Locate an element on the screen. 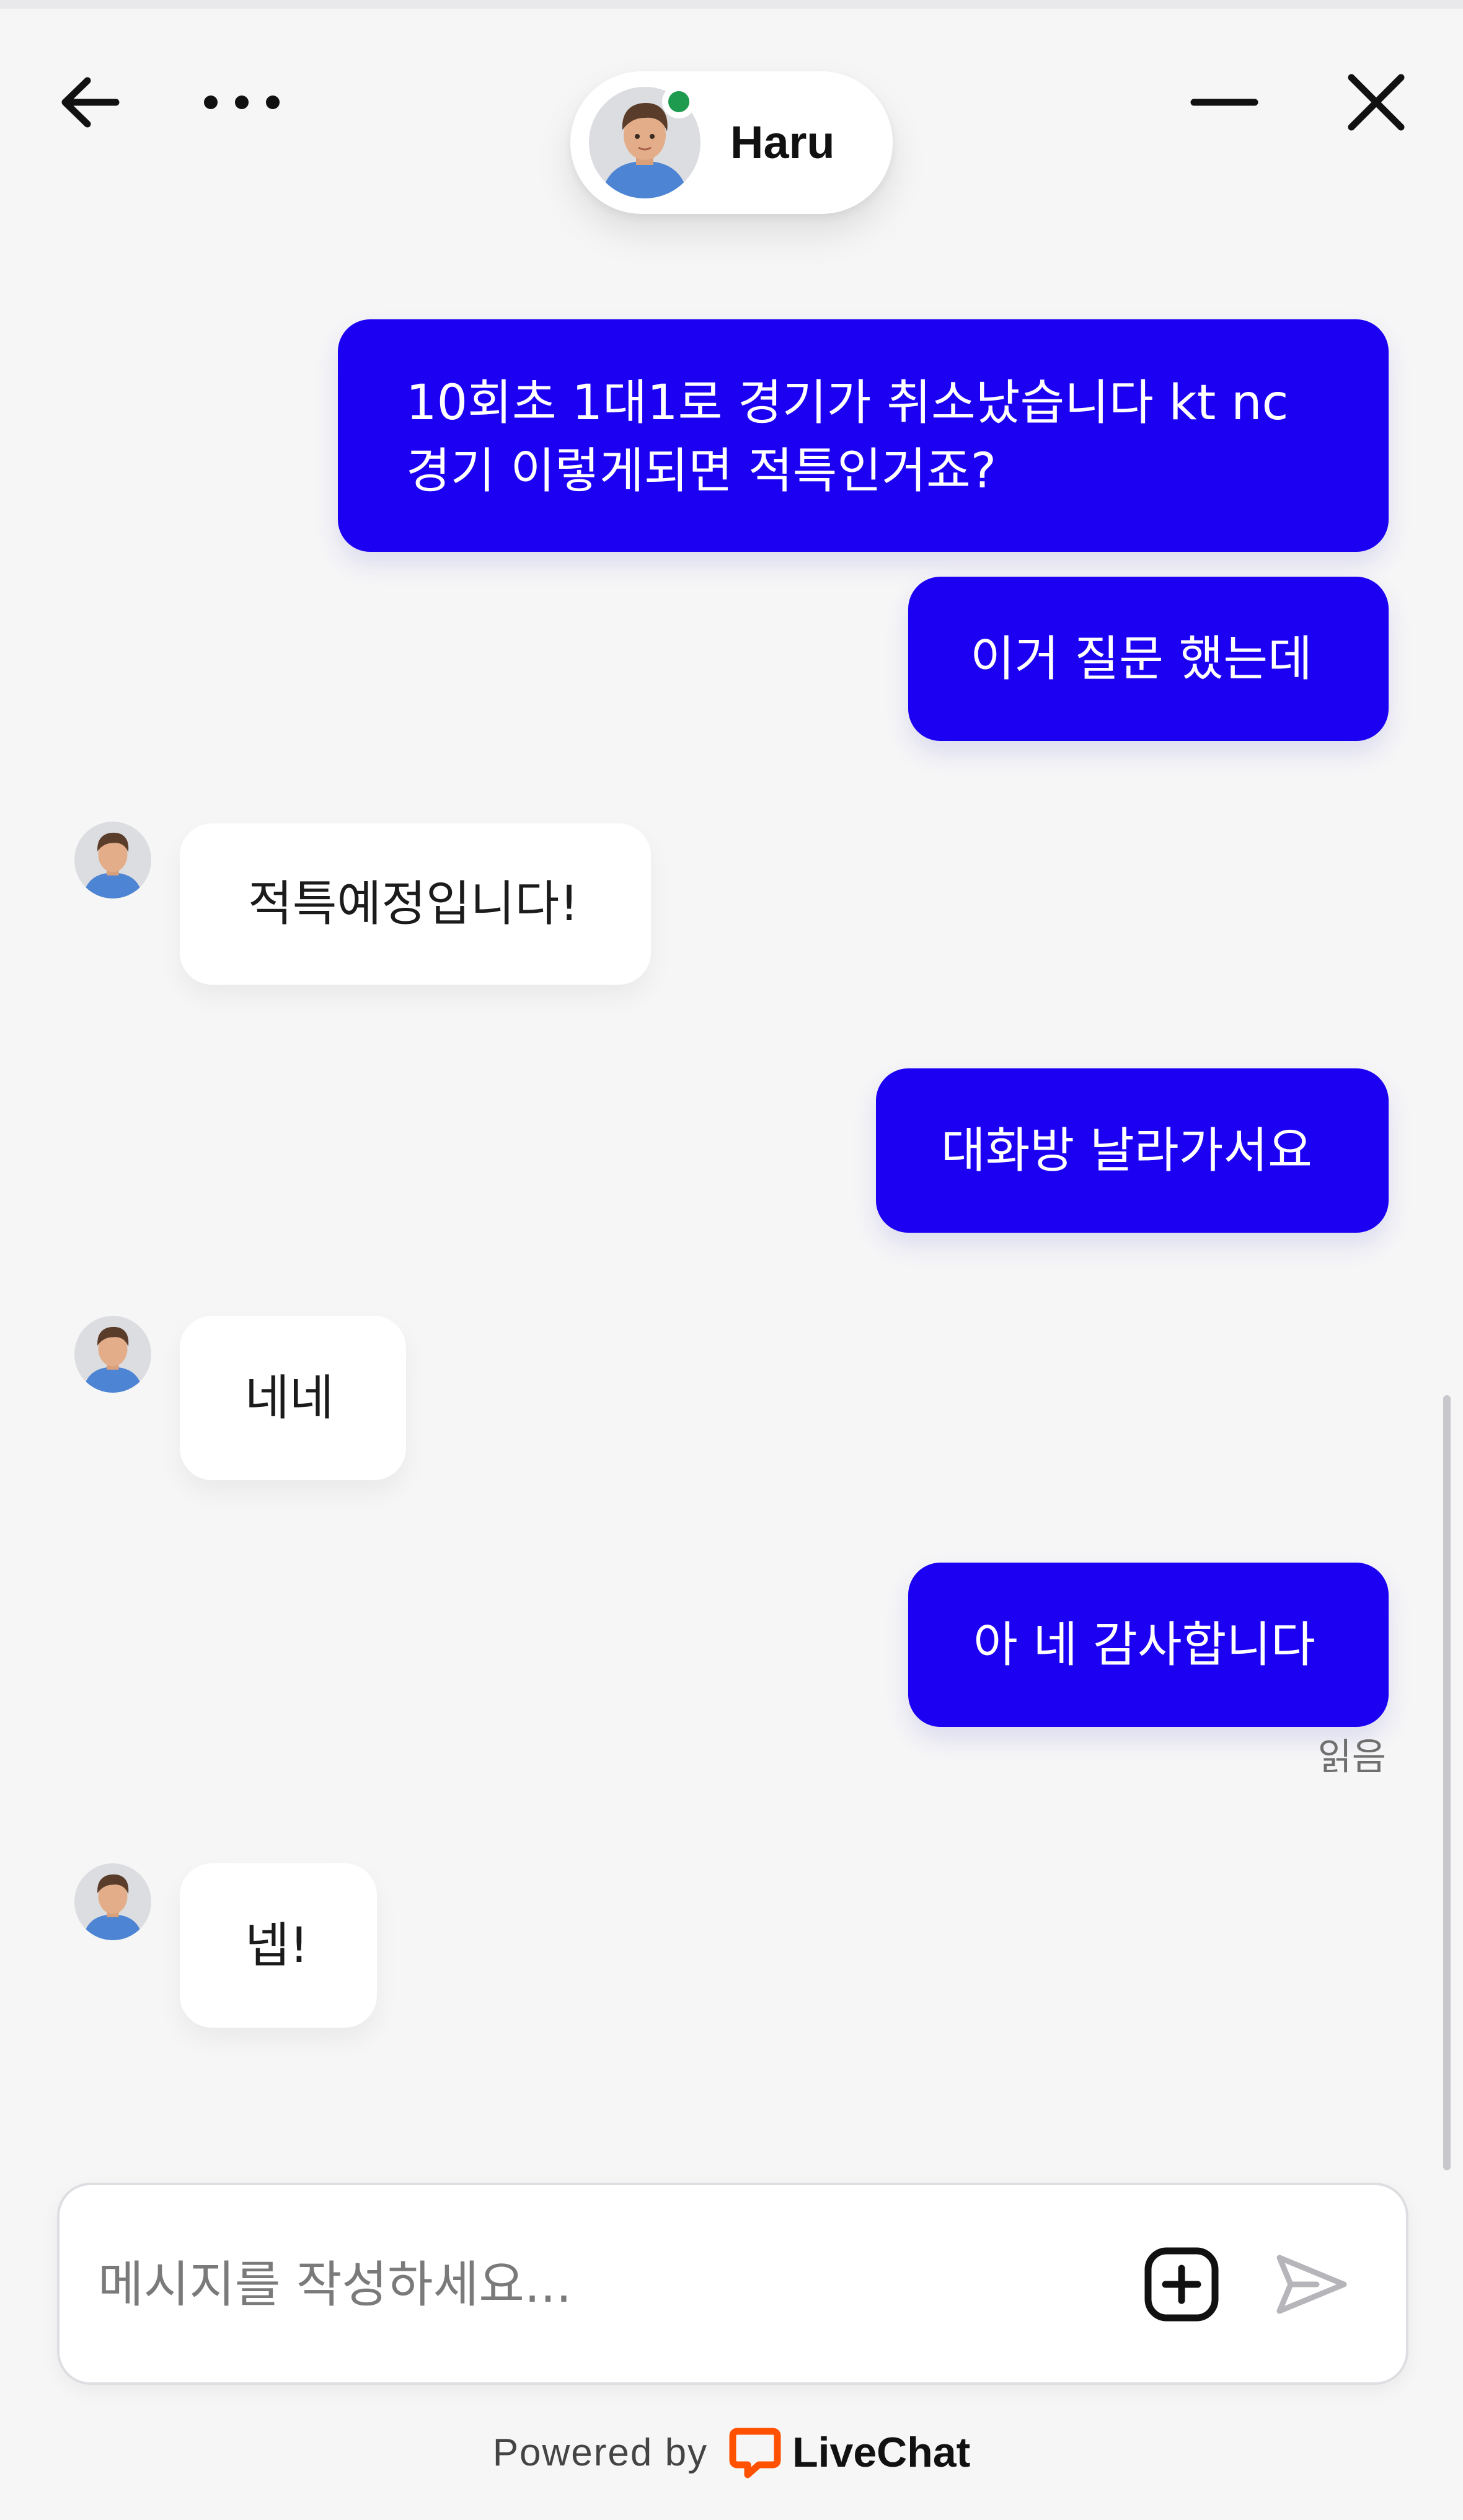  minimize-icon is located at coordinates (1224, 103).